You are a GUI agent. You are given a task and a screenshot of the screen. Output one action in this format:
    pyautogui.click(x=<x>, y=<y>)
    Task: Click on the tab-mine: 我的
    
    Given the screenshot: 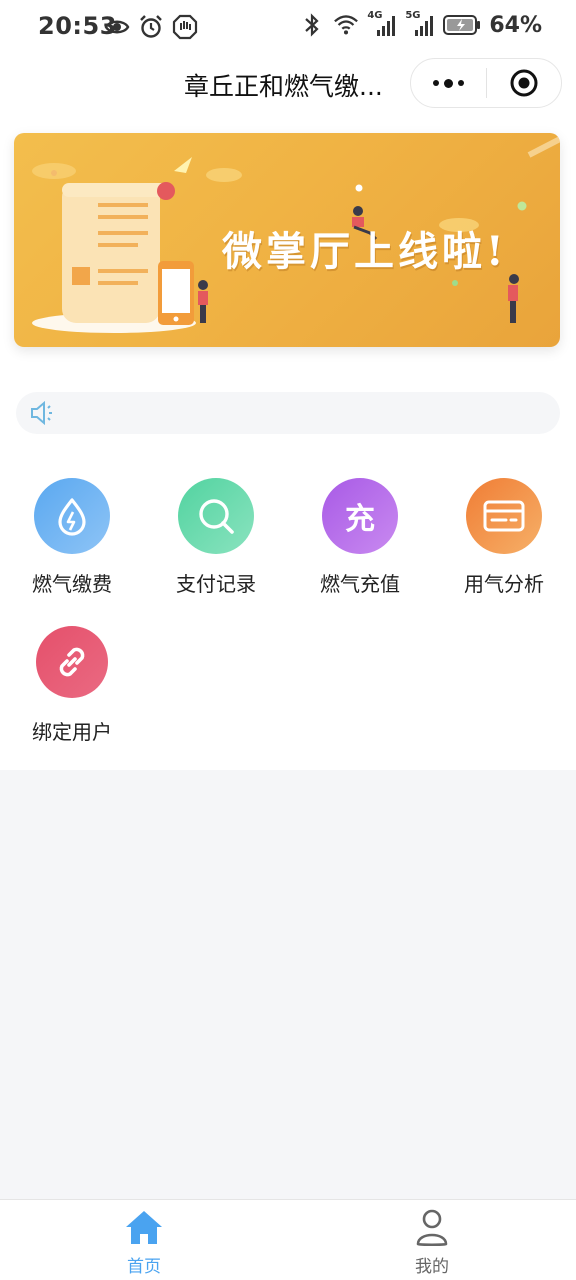 What is the action you would take?
    pyautogui.click(x=432, y=1242)
    